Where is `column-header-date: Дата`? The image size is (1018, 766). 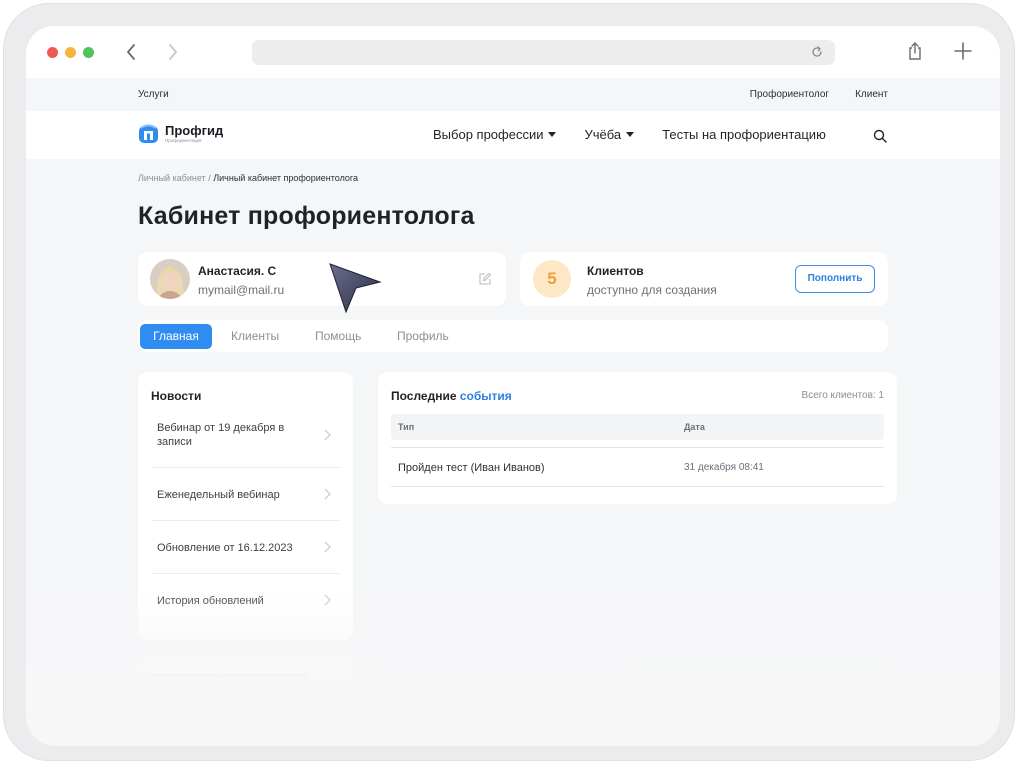 column-header-date: Дата is located at coordinates (694, 427).